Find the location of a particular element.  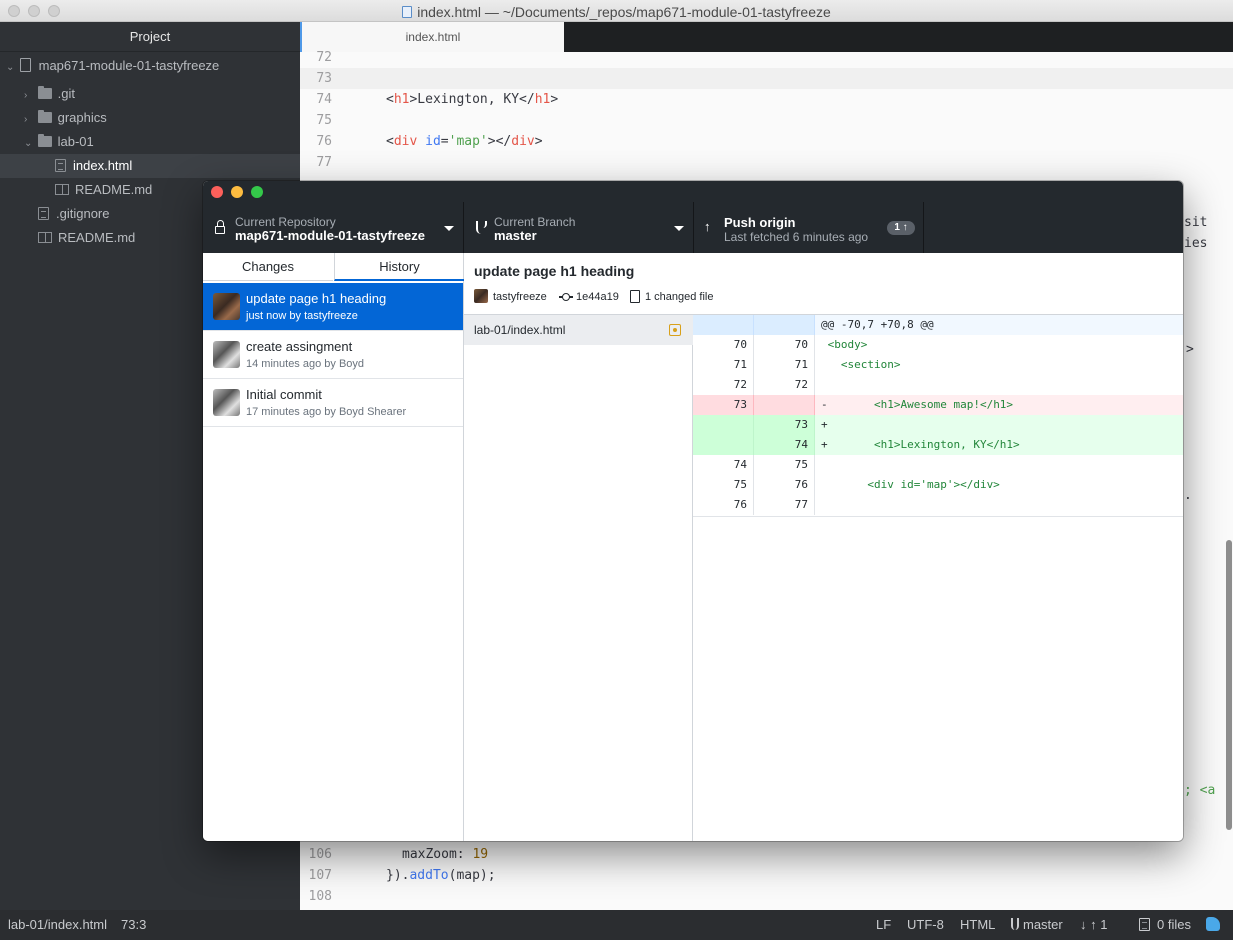

tab-history: History is located at coordinates (399, 267).